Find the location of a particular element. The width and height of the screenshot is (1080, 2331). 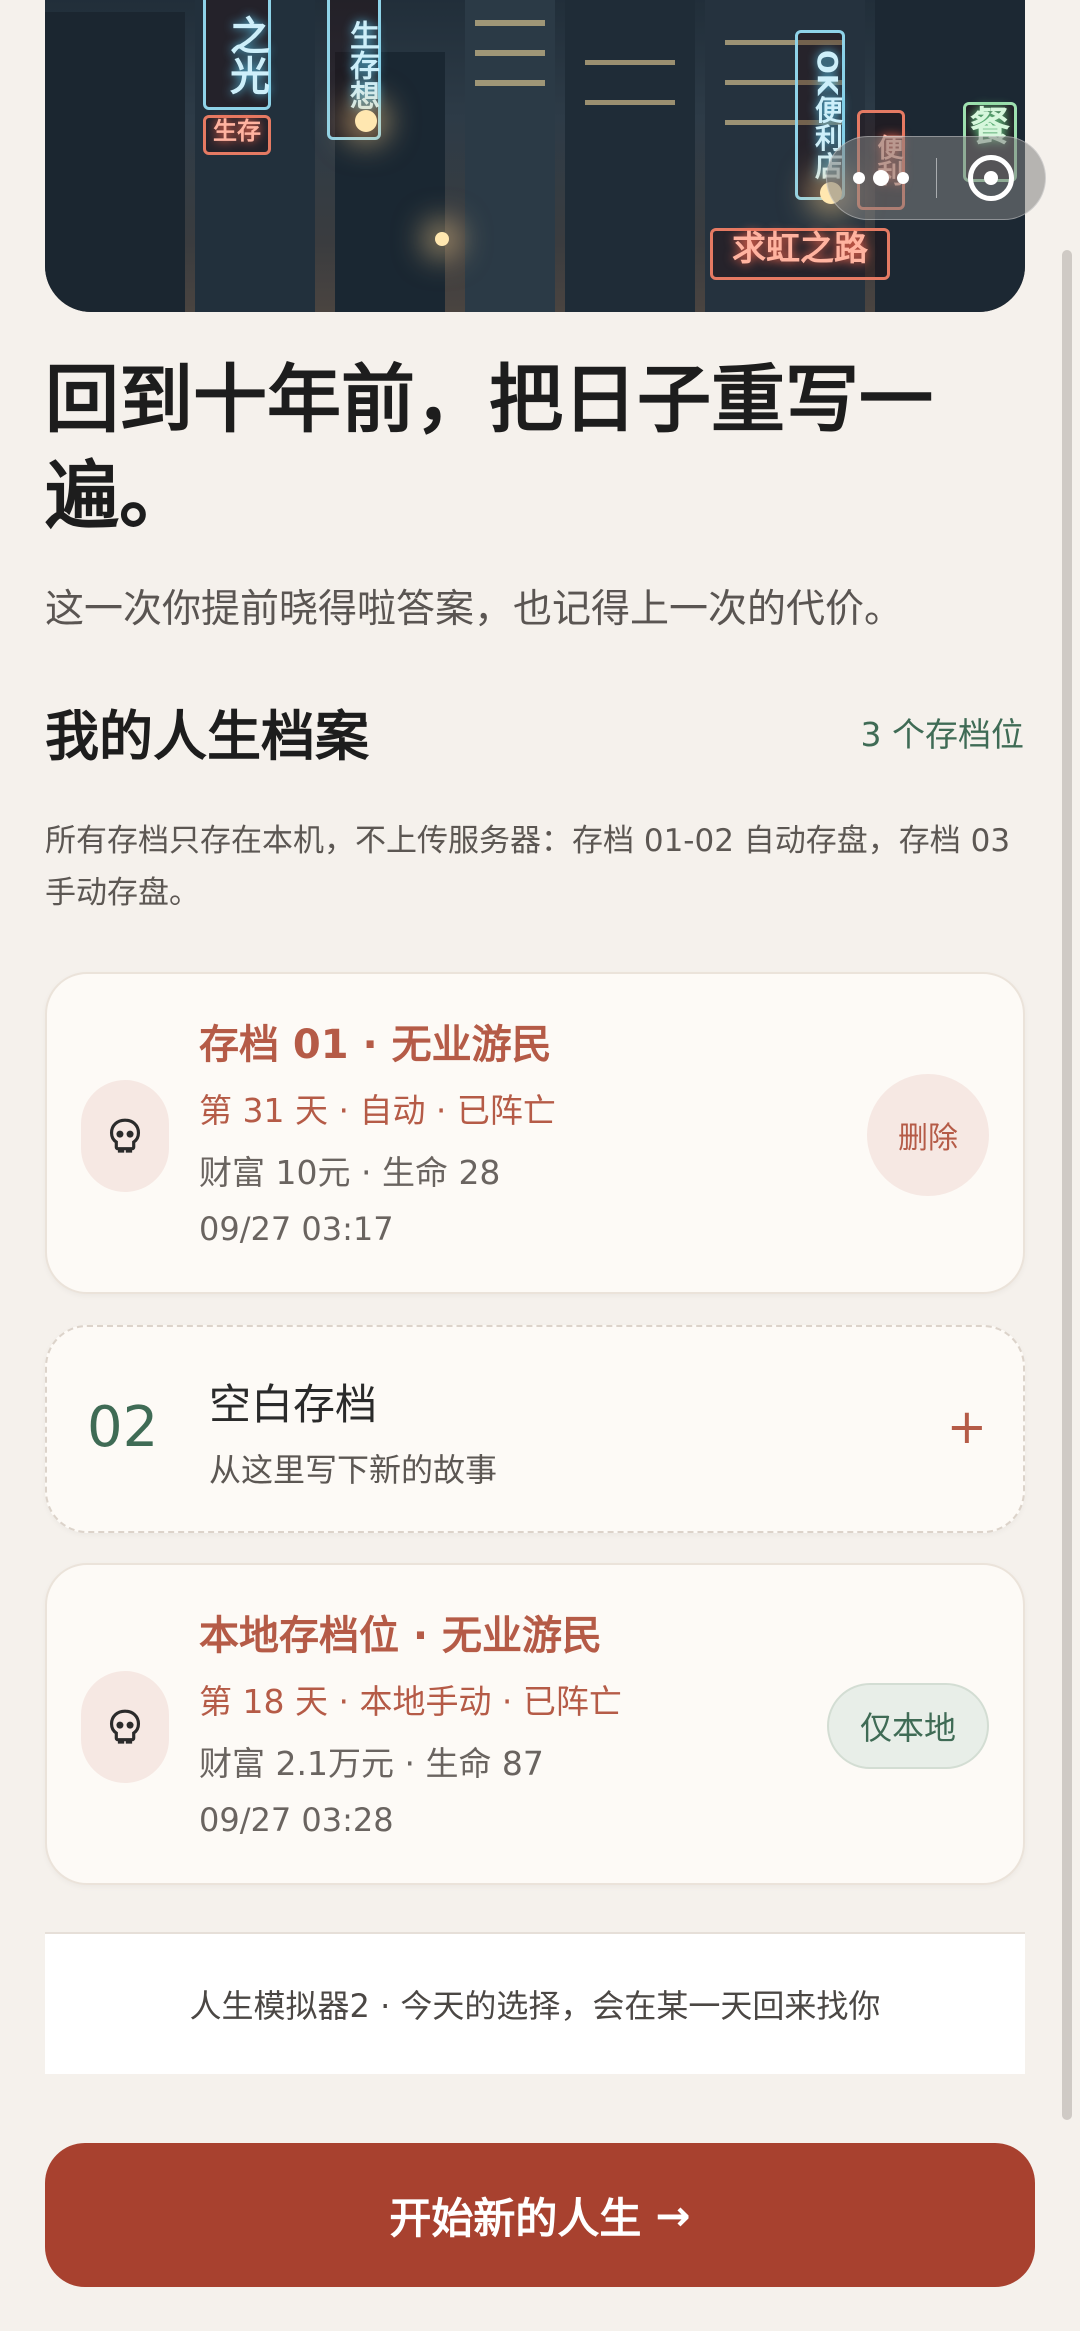

neon-sign: 生存 is located at coordinates (237, 135).